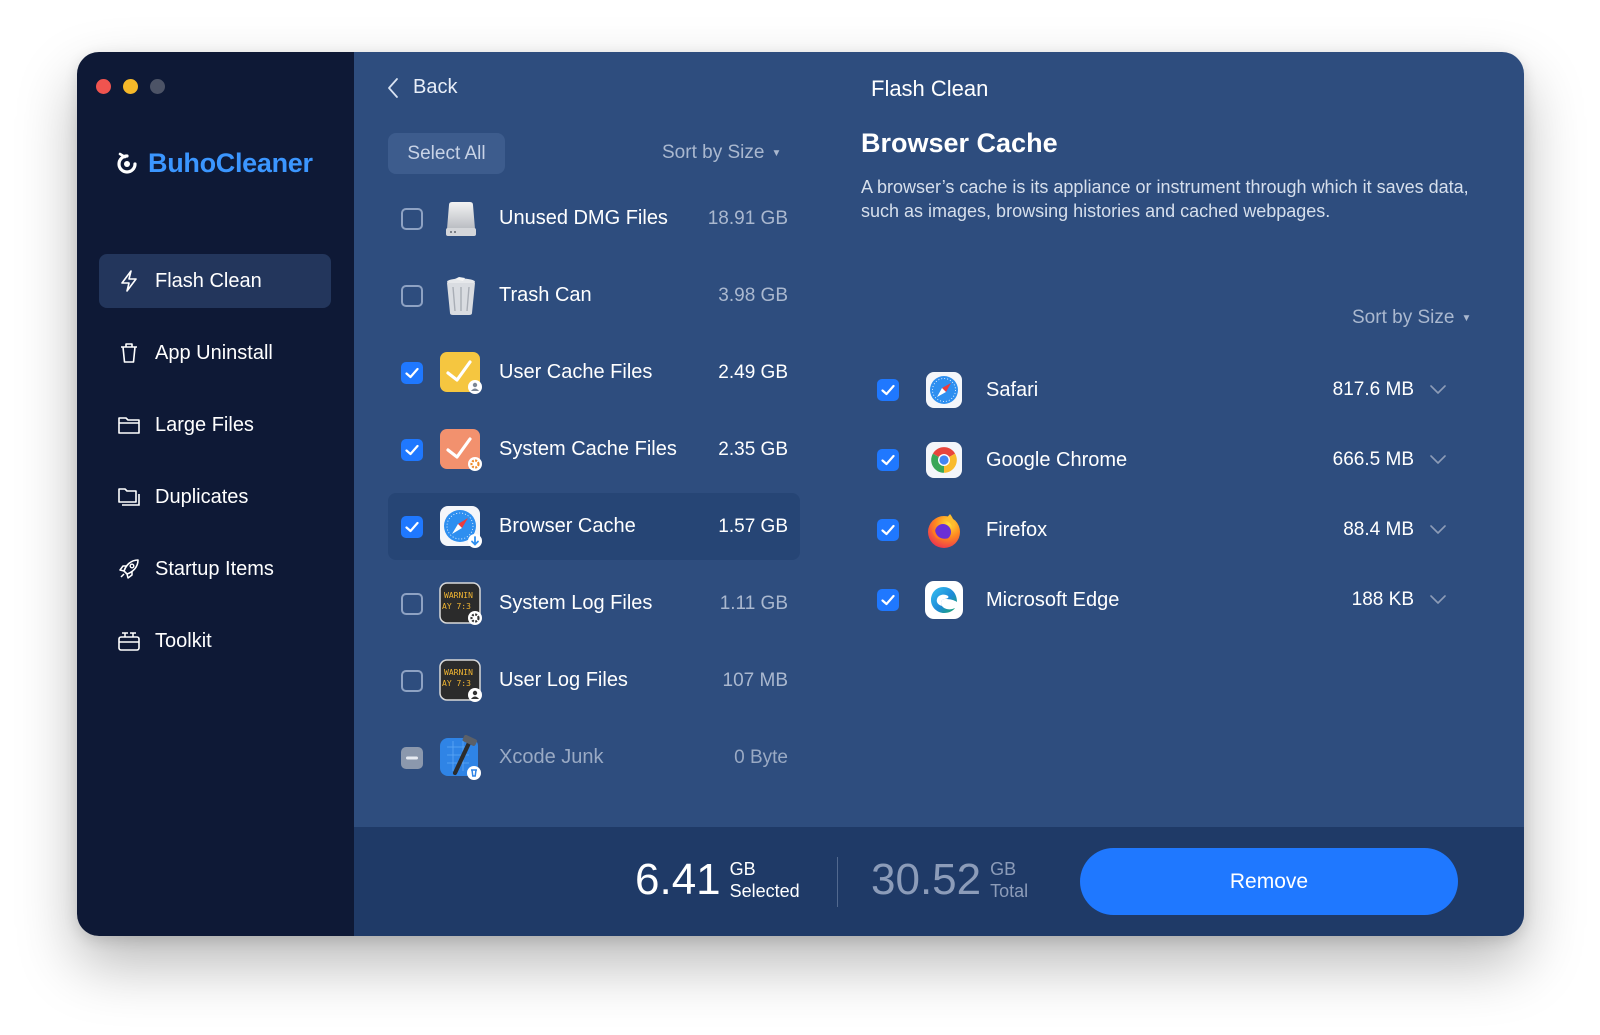 The width and height of the screenshot is (1600, 1035). What do you see at coordinates (183, 640) in the screenshot?
I see `sidebar-item-label: Toolkit` at bounding box center [183, 640].